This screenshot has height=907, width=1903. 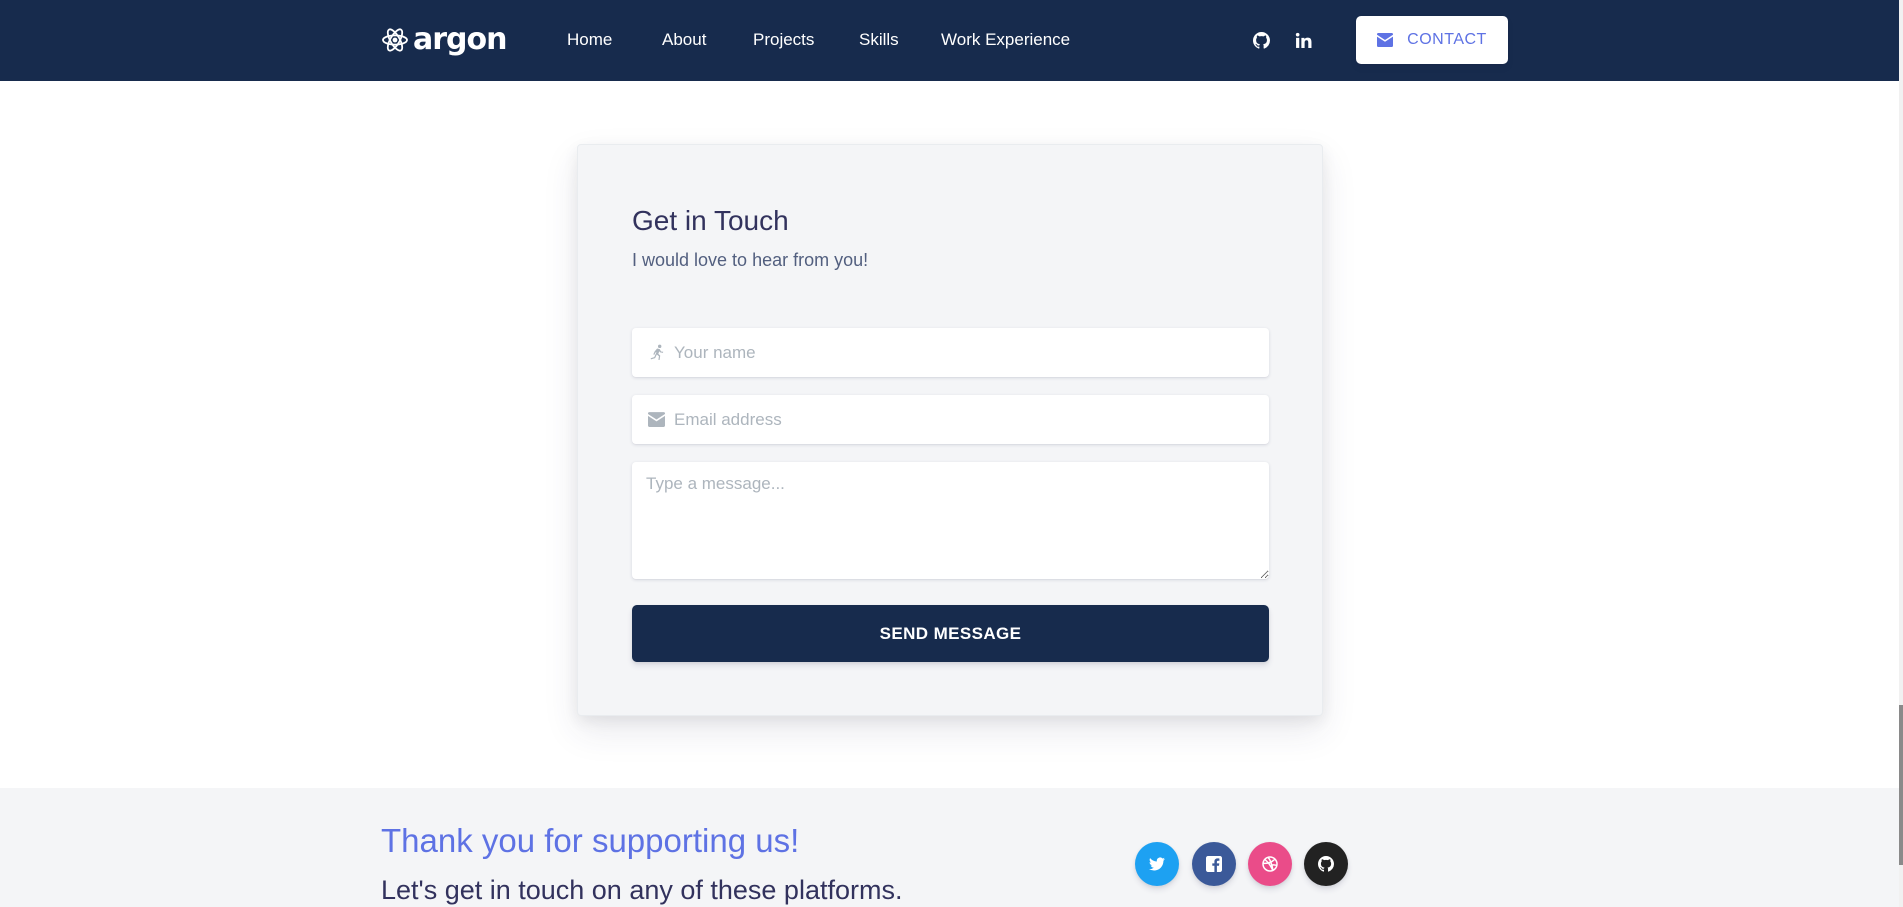 I want to click on brand-name: argon, so click(x=460, y=39).